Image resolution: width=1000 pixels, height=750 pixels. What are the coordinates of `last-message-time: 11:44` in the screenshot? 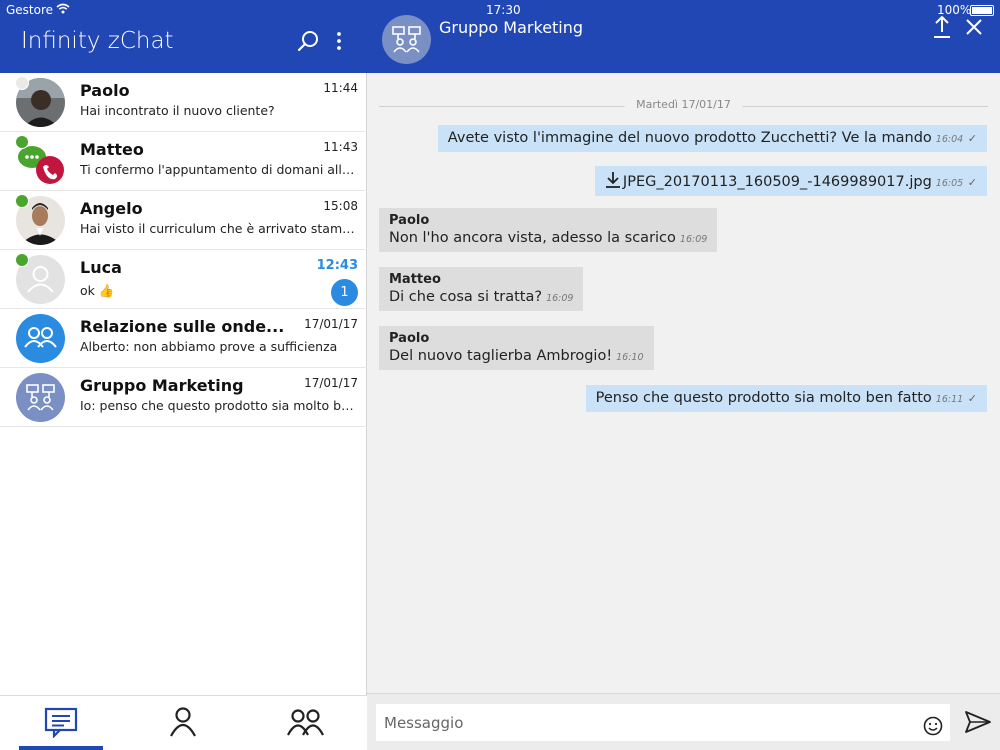 It's located at (340, 88).